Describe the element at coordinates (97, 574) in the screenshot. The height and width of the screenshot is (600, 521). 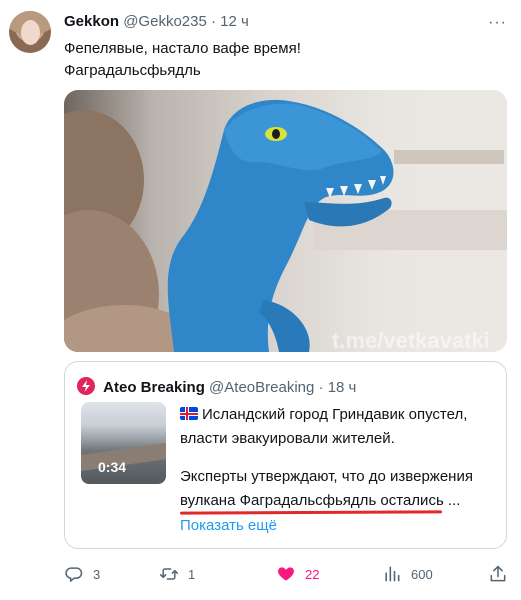
I see `reply-count: 3` at that location.